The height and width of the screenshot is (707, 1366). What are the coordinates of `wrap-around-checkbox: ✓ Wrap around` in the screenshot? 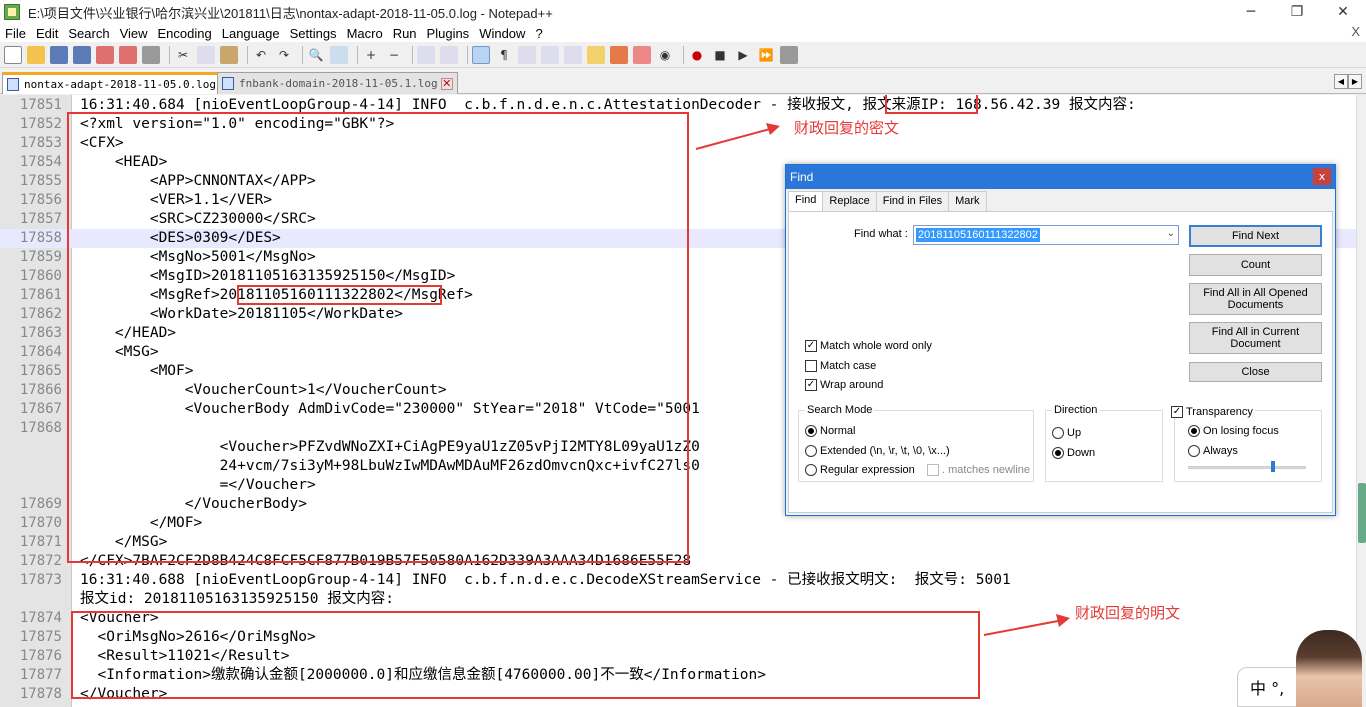 It's located at (844, 385).